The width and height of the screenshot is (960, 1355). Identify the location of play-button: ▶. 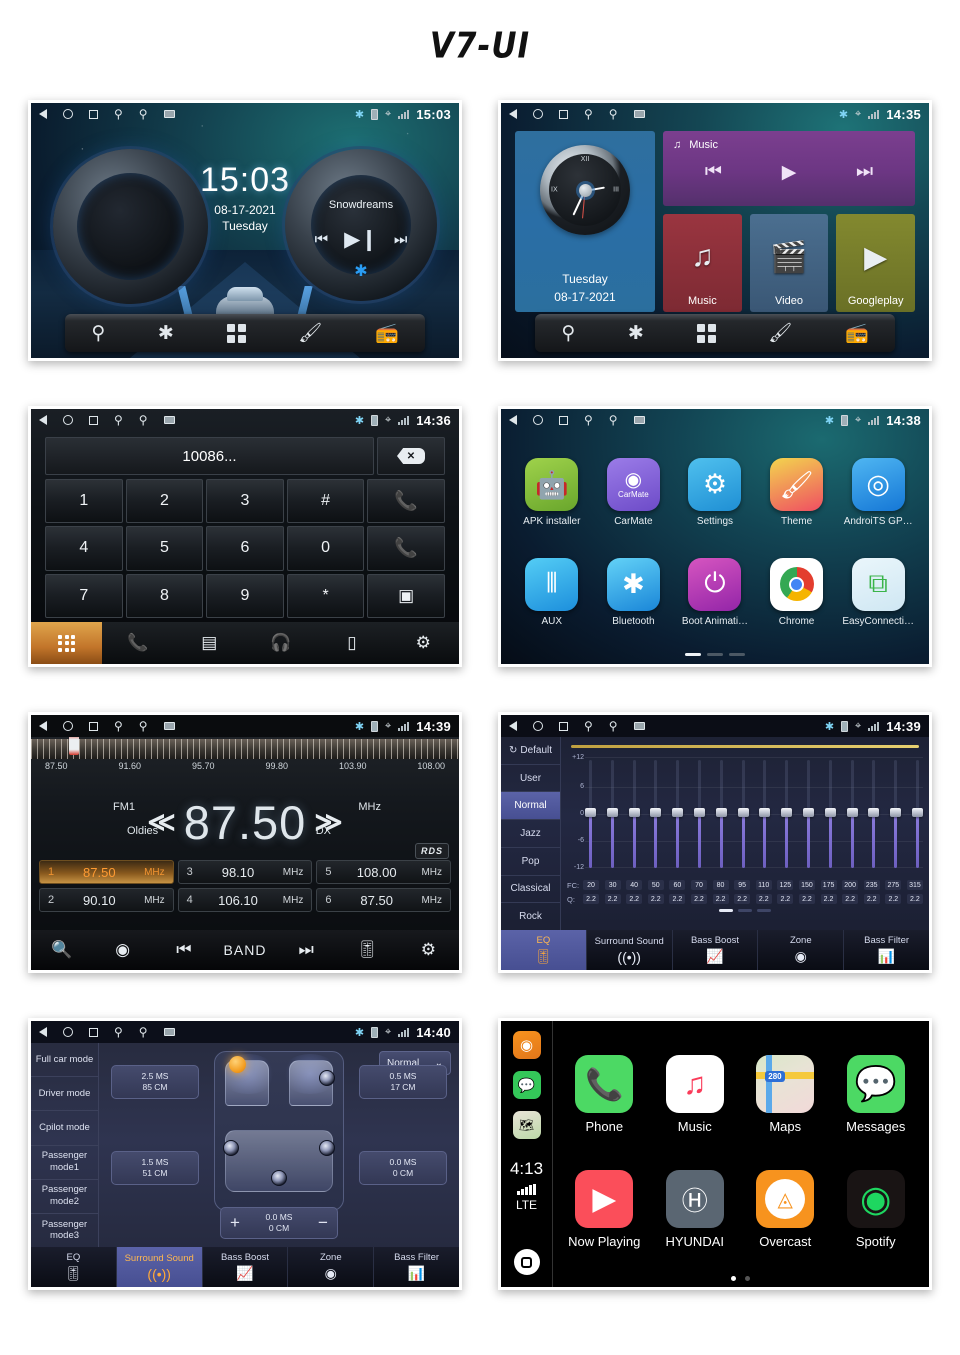
(789, 172).